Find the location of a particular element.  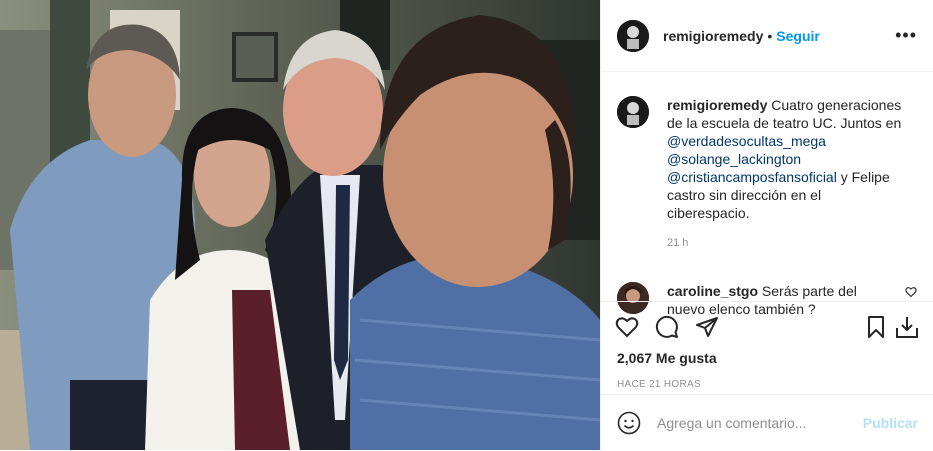

download-icon is located at coordinates (907, 327).